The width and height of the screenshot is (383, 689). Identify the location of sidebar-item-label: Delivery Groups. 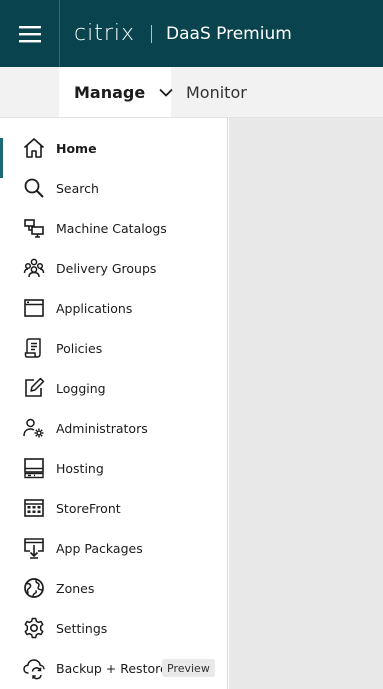
(106, 268).